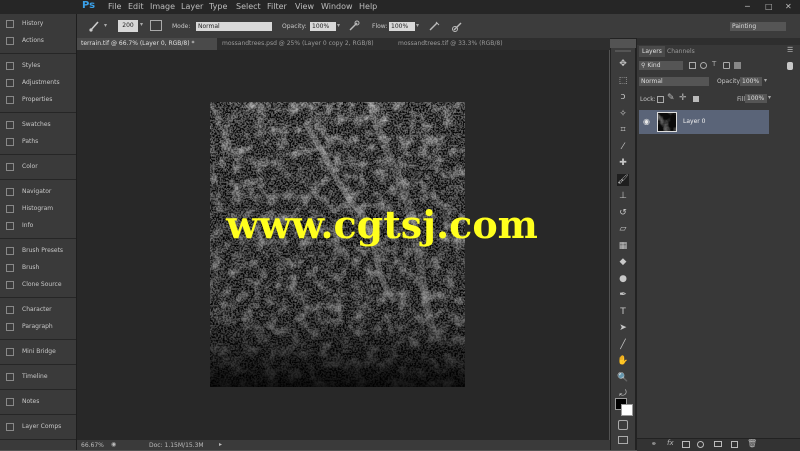 The image size is (800, 451). What do you see at coordinates (38, 100) in the screenshot?
I see `panel-button-properties: Properties` at bounding box center [38, 100].